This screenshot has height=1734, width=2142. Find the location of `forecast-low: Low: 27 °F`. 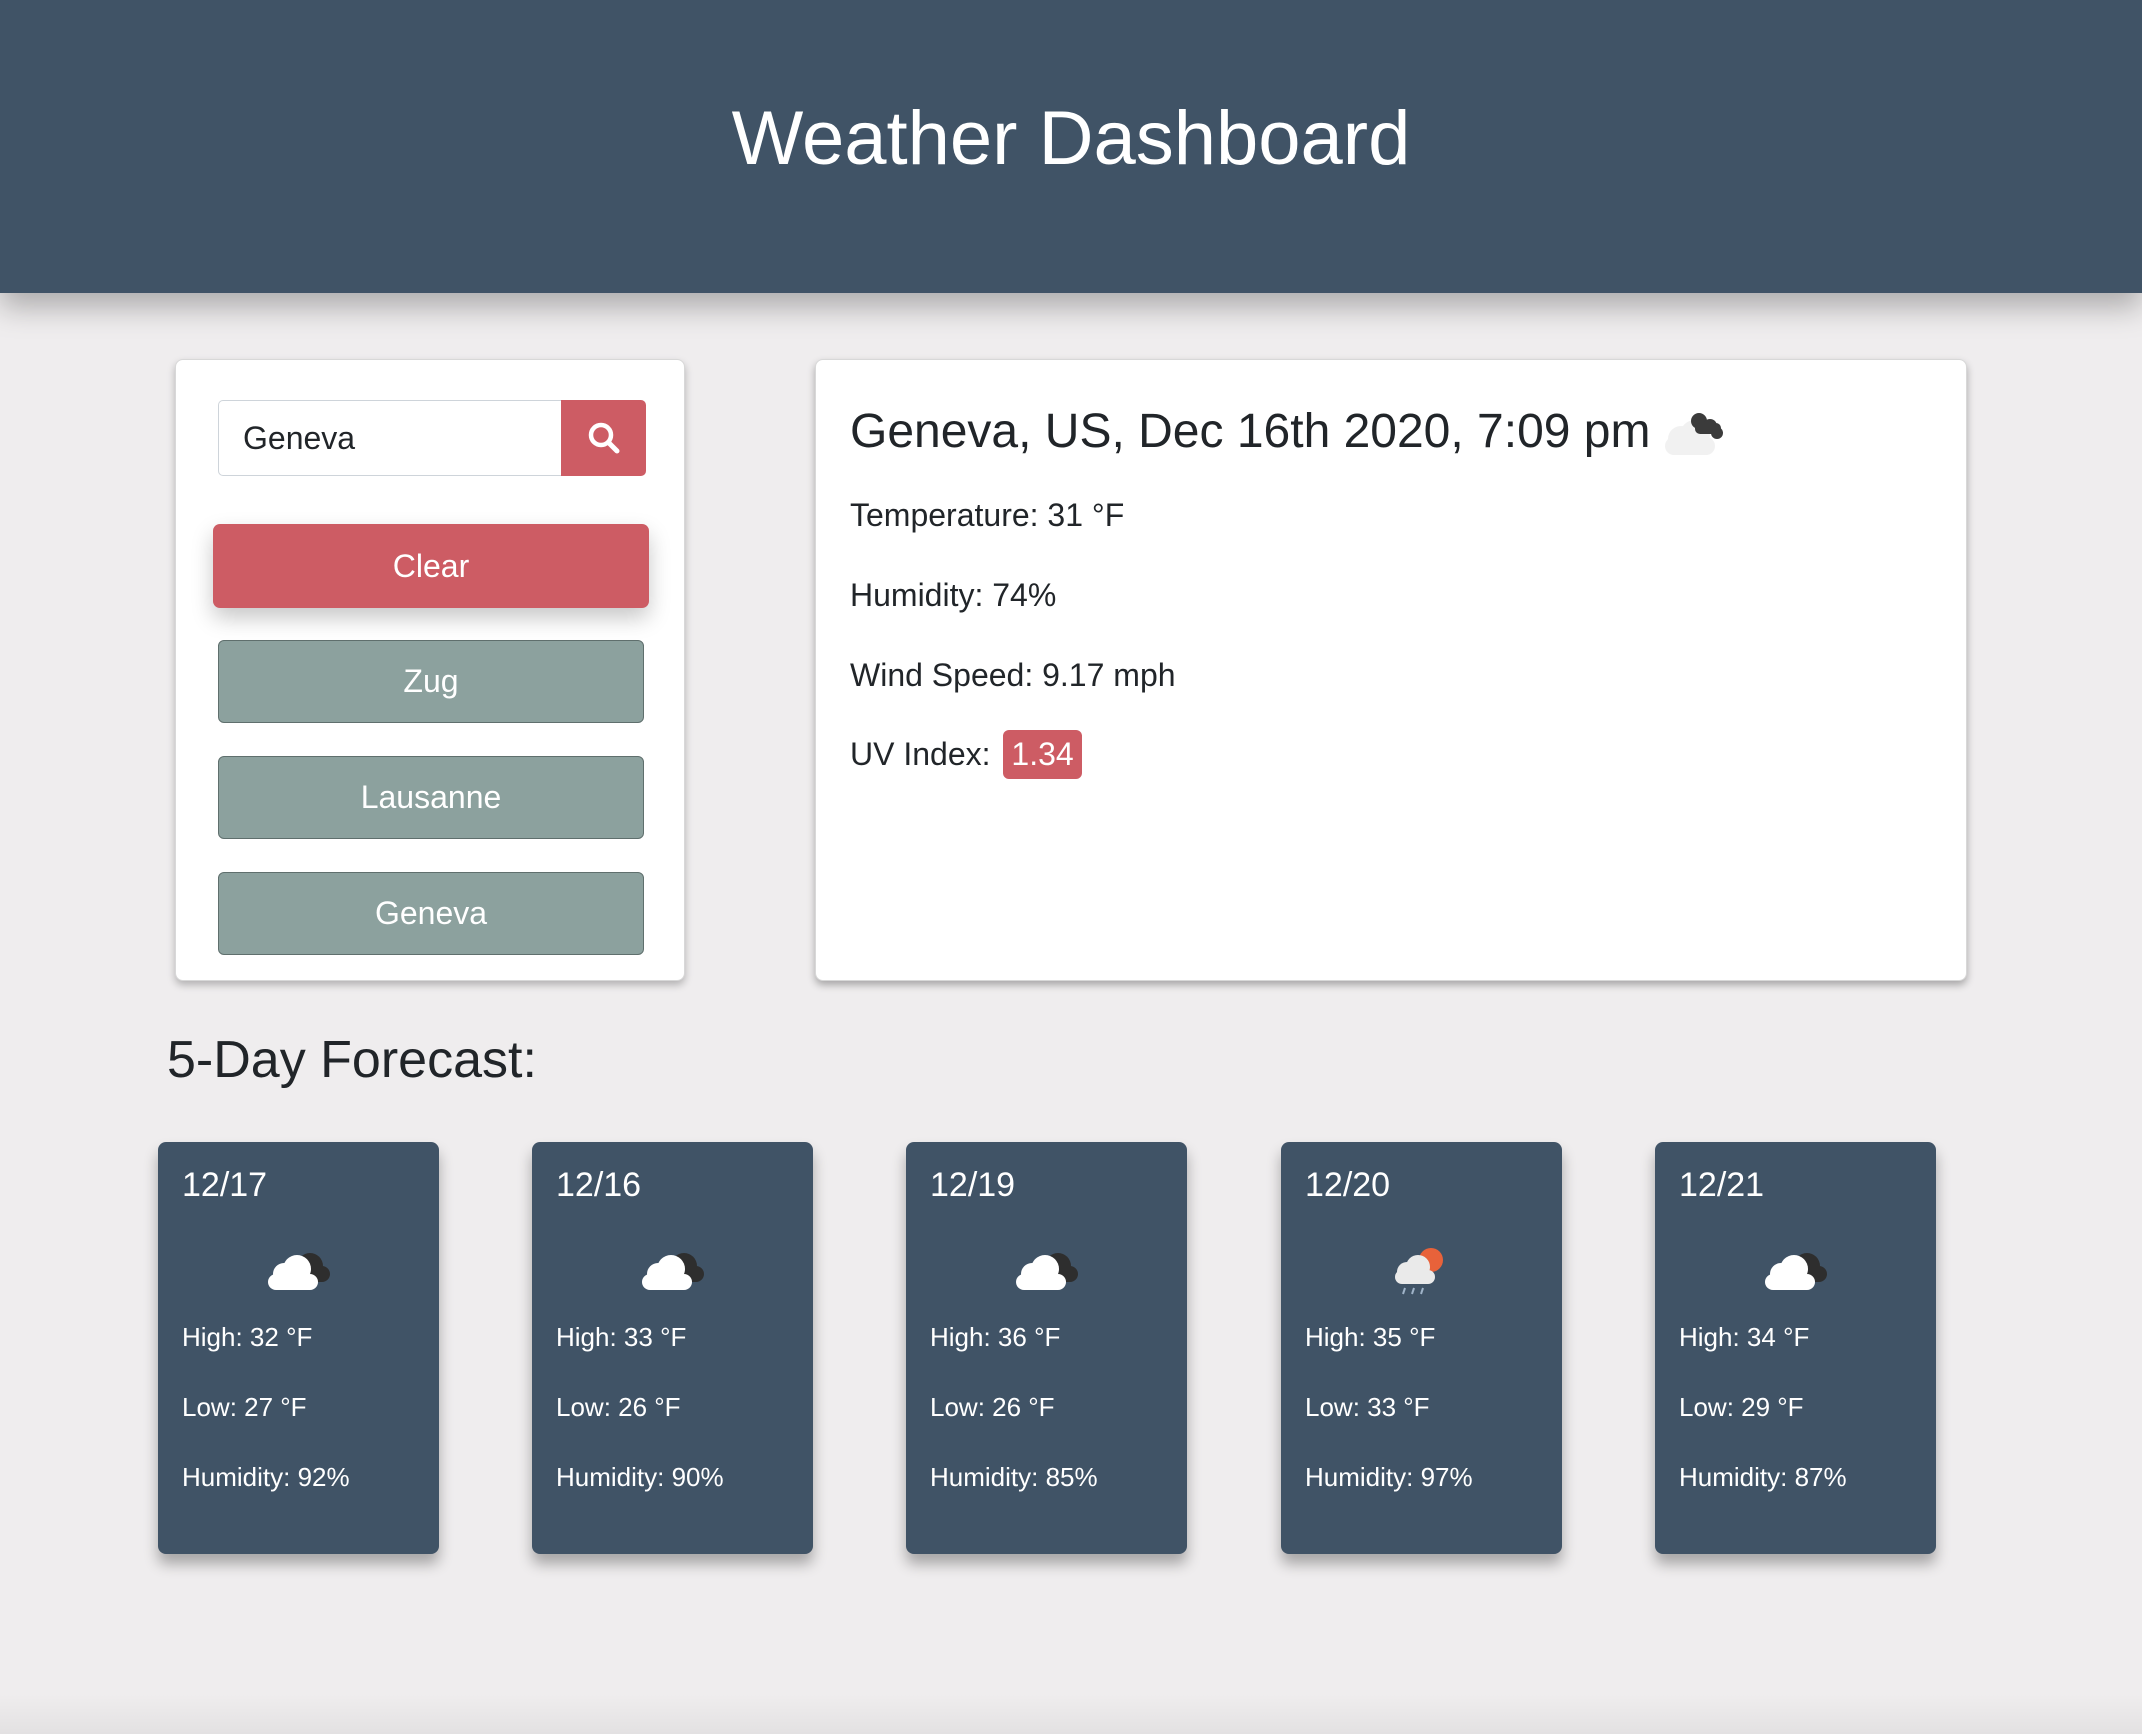

forecast-low: Low: 27 °F is located at coordinates (244, 1407).